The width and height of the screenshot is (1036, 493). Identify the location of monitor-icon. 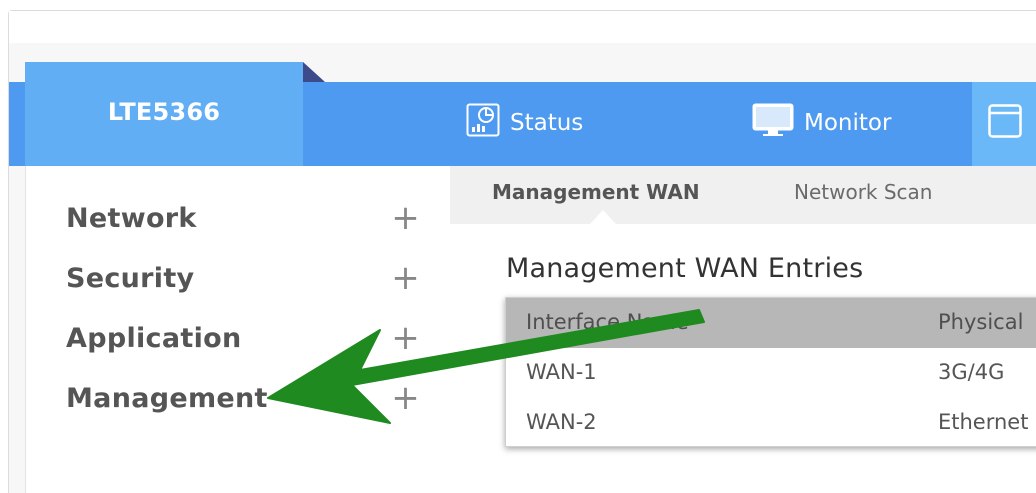
(773, 123).